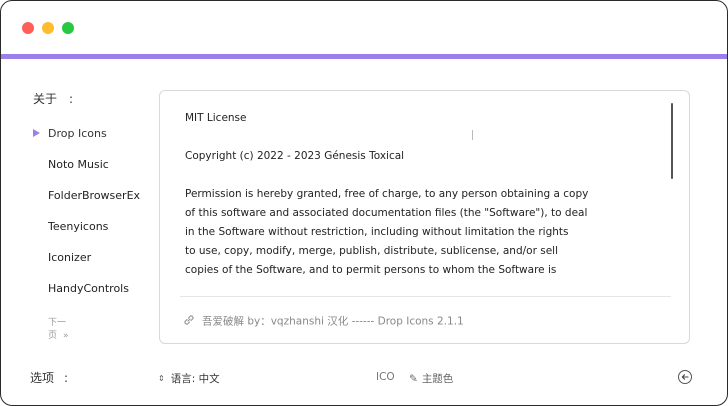 The height and width of the screenshot is (406, 728). Describe the element at coordinates (71, 99) in the screenshot. I see `about-colon: :` at that location.